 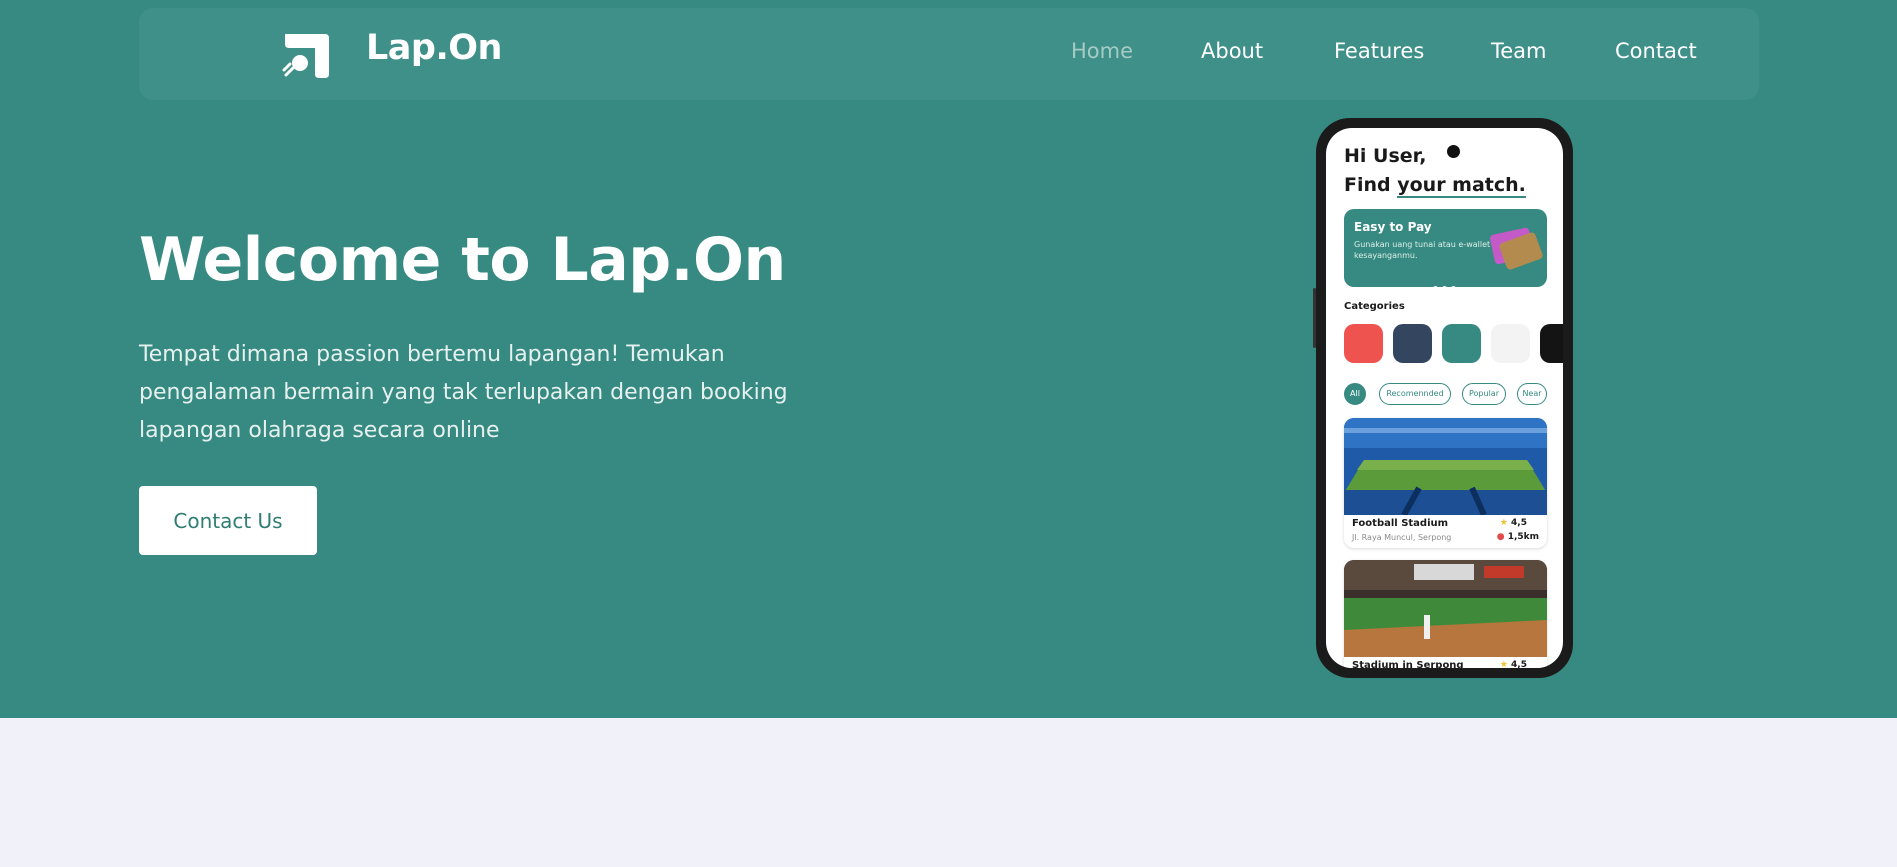 What do you see at coordinates (1355, 394) in the screenshot?
I see `chip-all: All` at bounding box center [1355, 394].